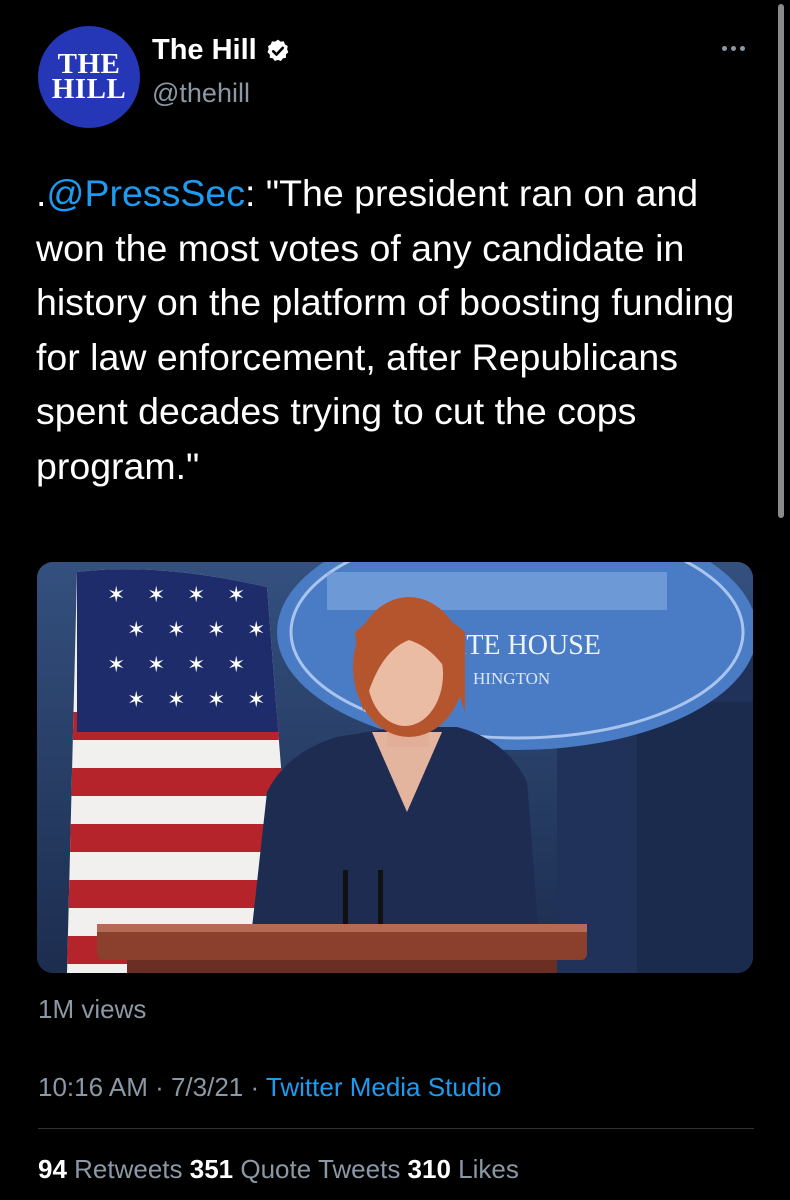 The width and height of the screenshot is (790, 1200). I want to click on tweet-date: 7/3/21, so click(207, 1087).